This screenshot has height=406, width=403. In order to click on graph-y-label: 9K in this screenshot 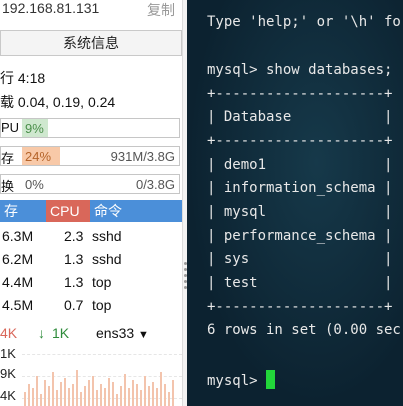, I will do `click(8, 373)`.